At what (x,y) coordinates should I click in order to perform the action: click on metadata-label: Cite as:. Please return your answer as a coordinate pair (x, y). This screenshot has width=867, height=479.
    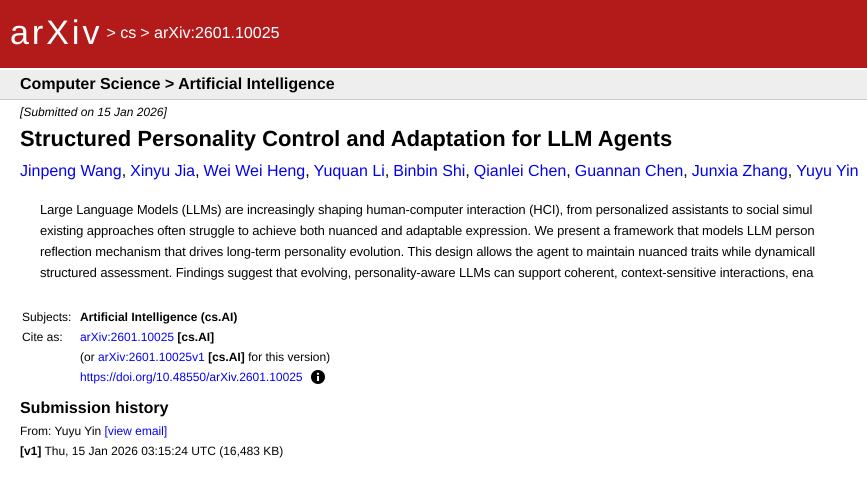
    Looking at the image, I should click on (43, 337).